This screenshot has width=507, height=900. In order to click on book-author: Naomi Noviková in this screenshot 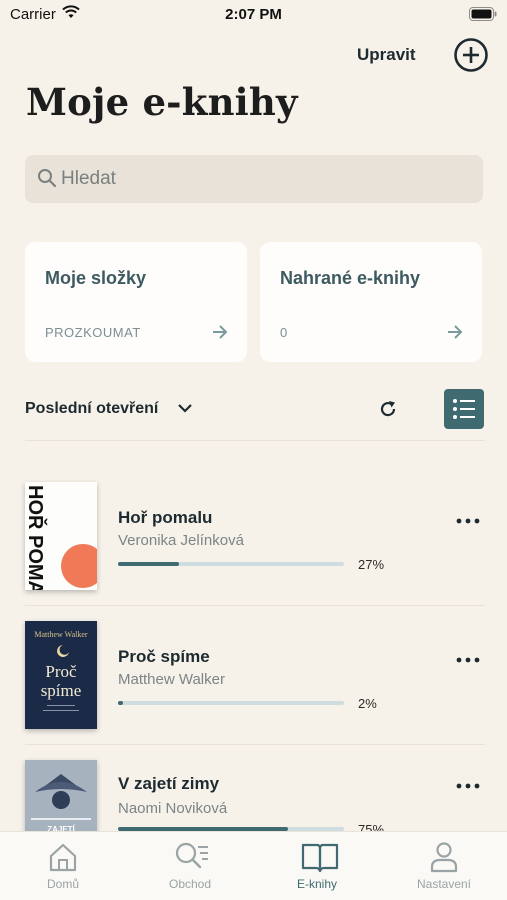, I will do `click(173, 808)`.